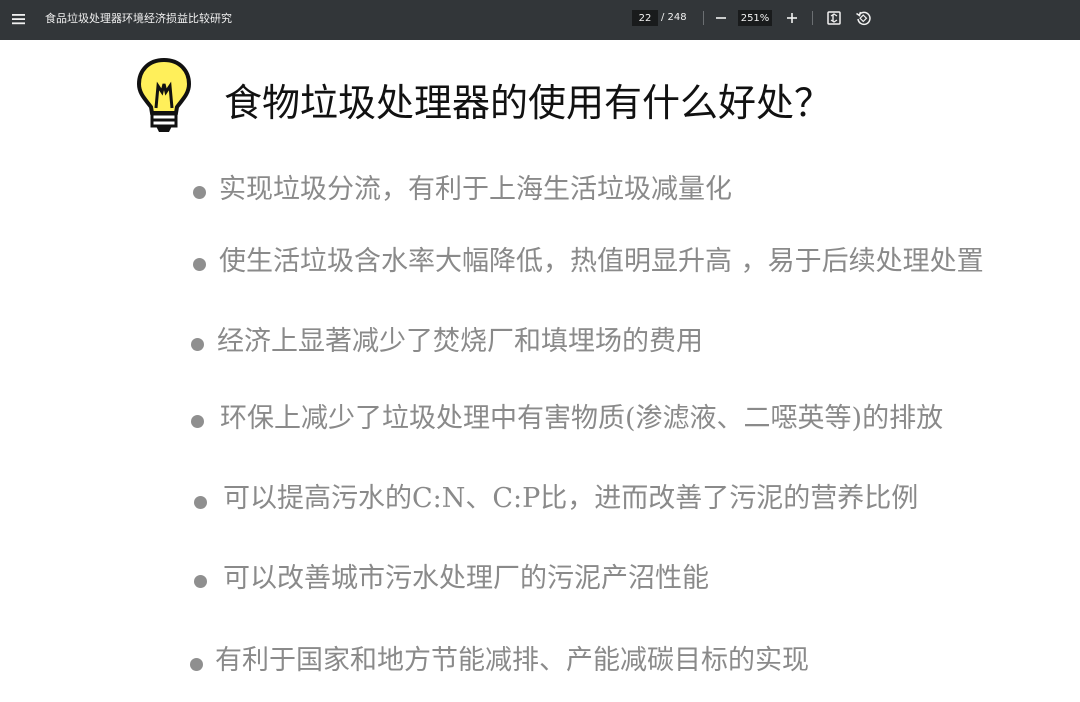  What do you see at coordinates (475, 189) in the screenshot?
I see `bullet-item: 实现垃圾分流，有利于上海生活垃圾减量化` at bounding box center [475, 189].